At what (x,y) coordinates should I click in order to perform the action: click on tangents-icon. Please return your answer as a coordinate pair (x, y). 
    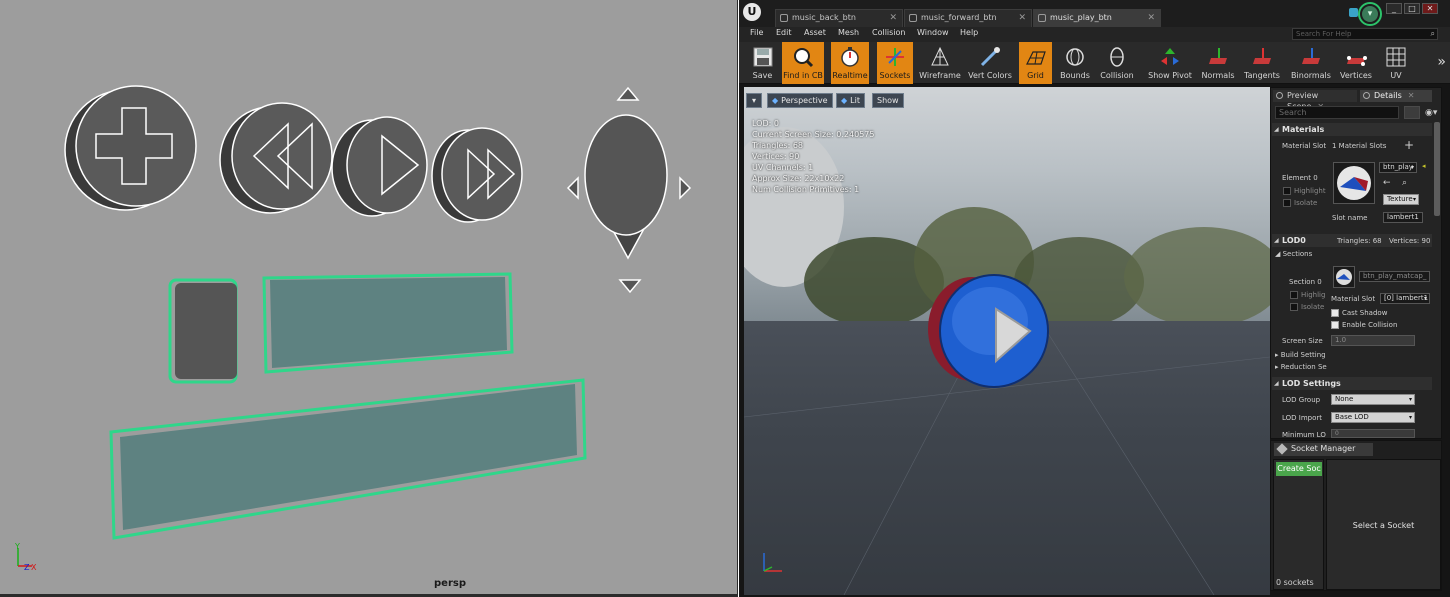
    Looking at the image, I should click on (1262, 56).